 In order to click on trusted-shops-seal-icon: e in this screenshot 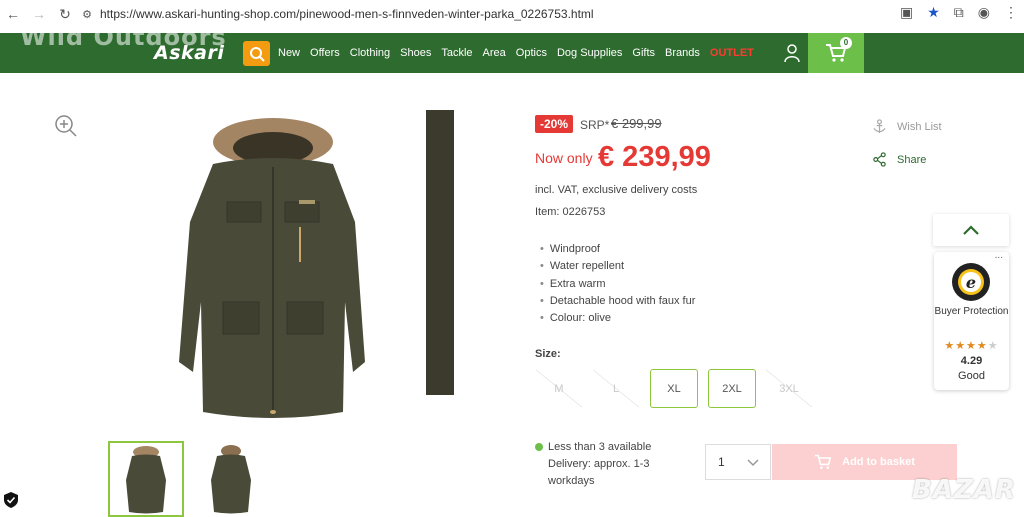, I will do `click(971, 282)`.